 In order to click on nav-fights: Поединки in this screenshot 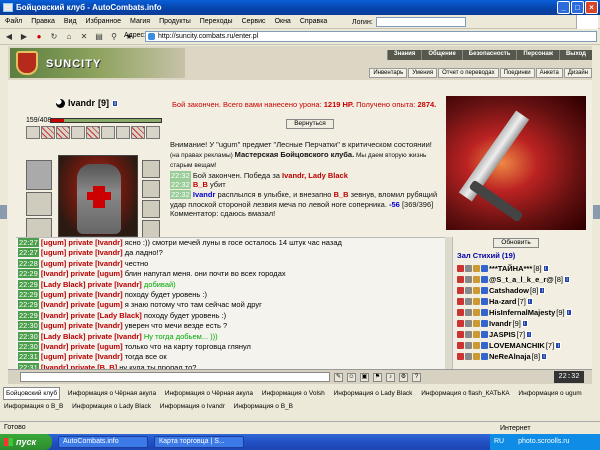, I will do `click(517, 73)`.